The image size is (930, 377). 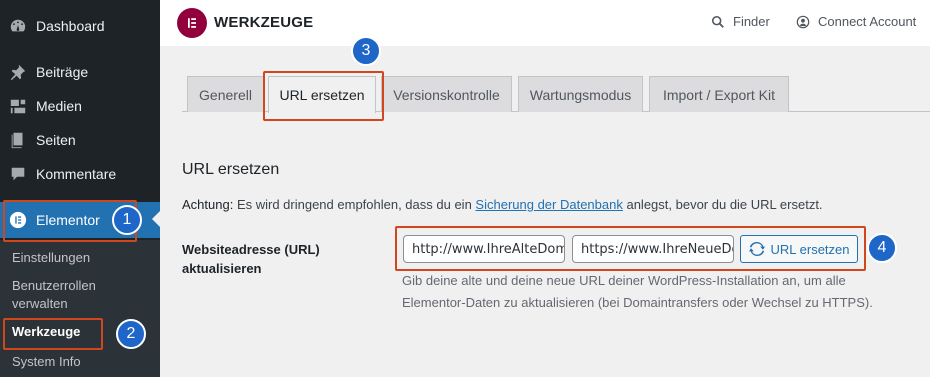 What do you see at coordinates (751, 21) in the screenshot?
I see `finder-label: Finder` at bounding box center [751, 21].